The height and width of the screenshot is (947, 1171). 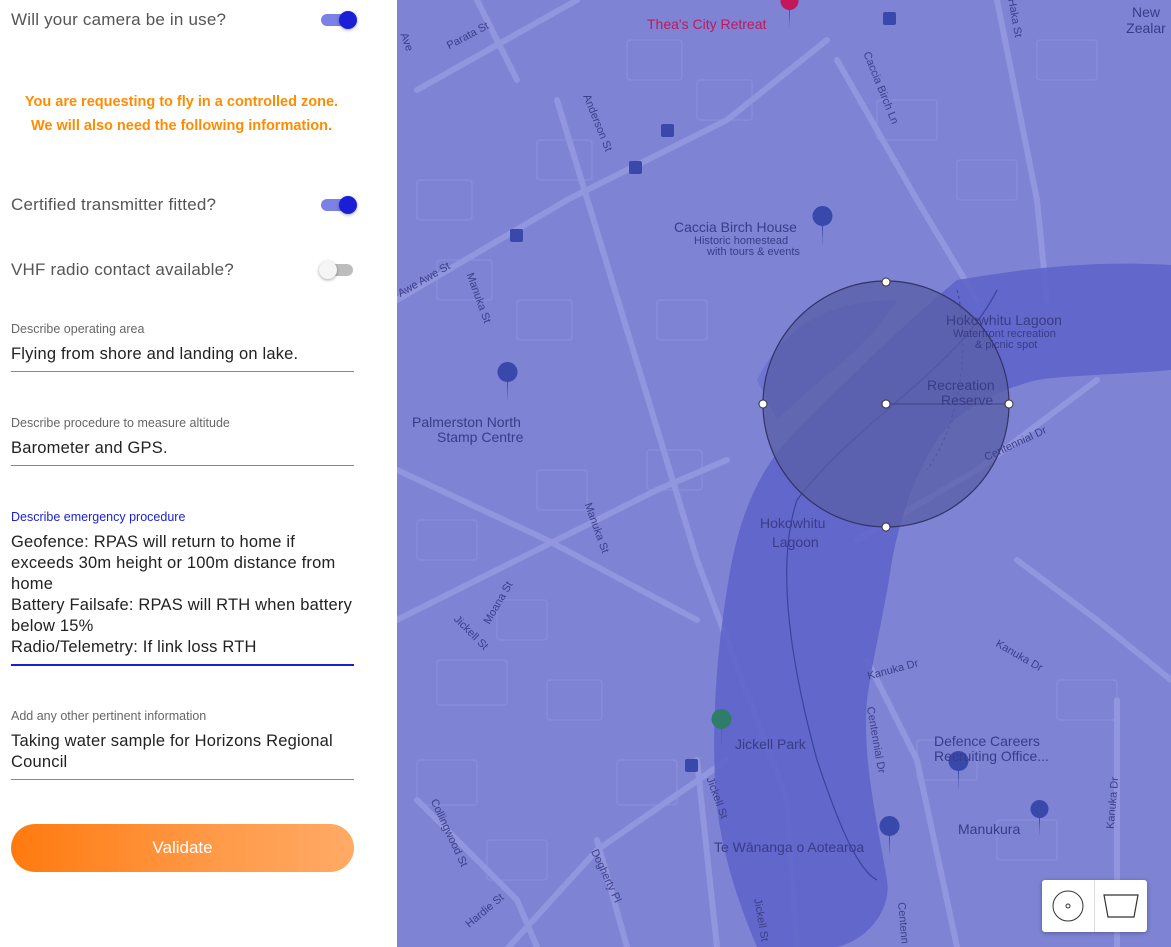 I want to click on place-jickell-park: Jickell Park, so click(x=770, y=744).